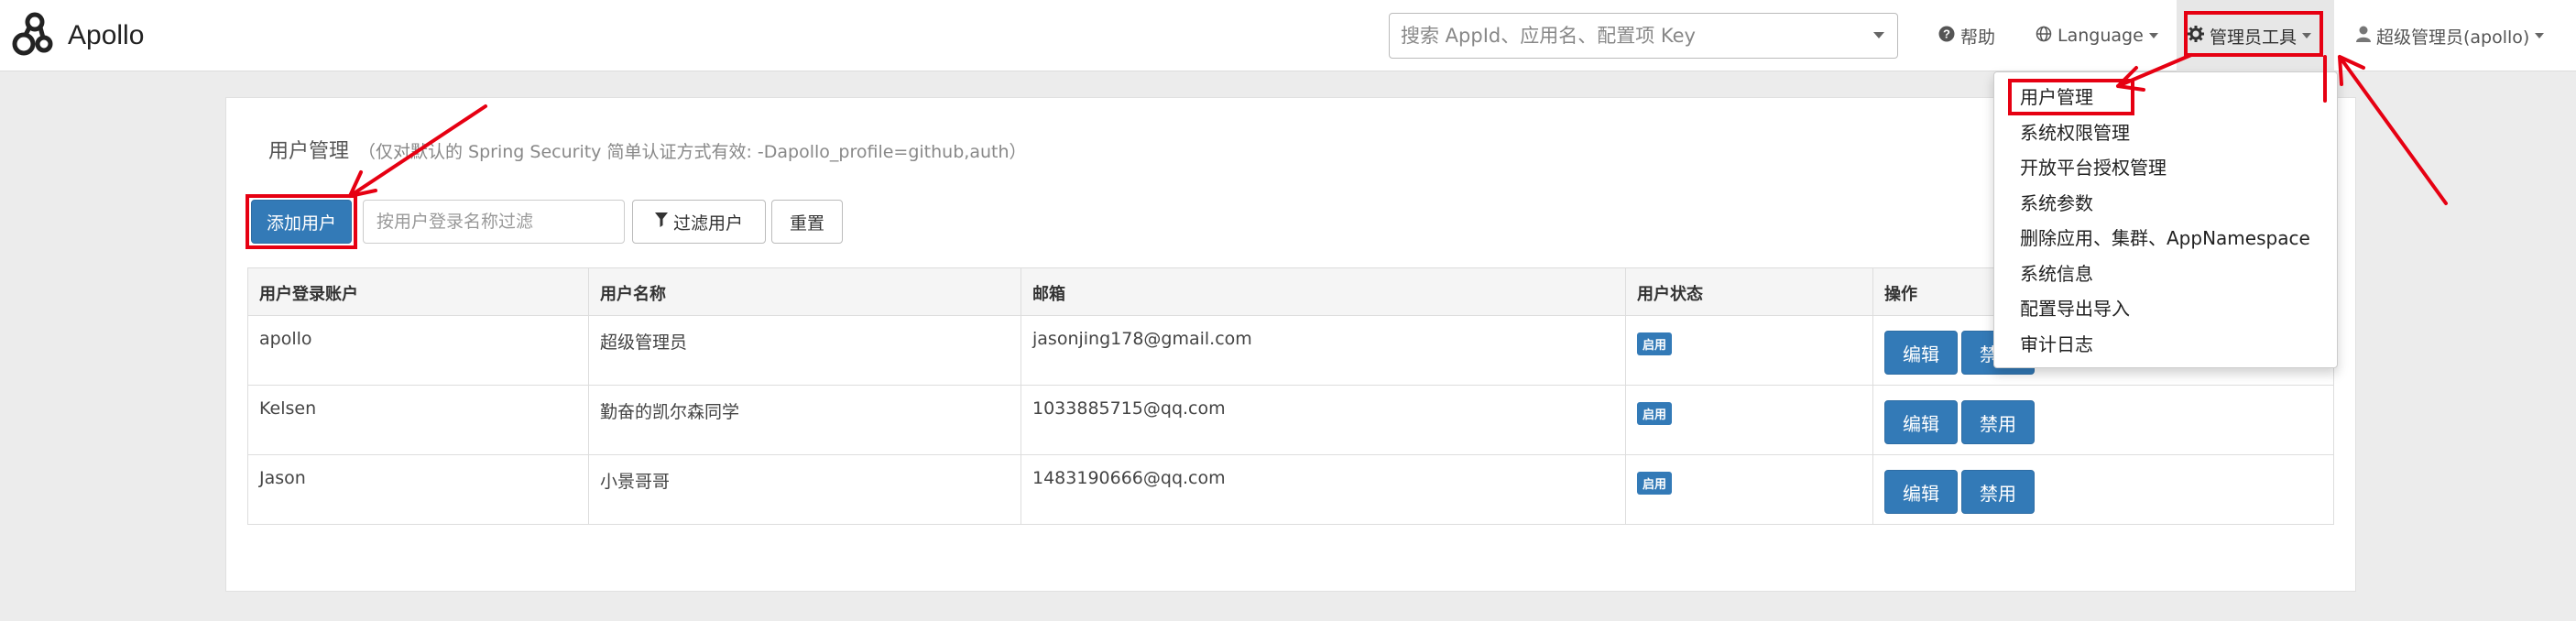 This screenshot has width=2576, height=621. I want to click on cell-login: Kelsen, so click(418, 420).